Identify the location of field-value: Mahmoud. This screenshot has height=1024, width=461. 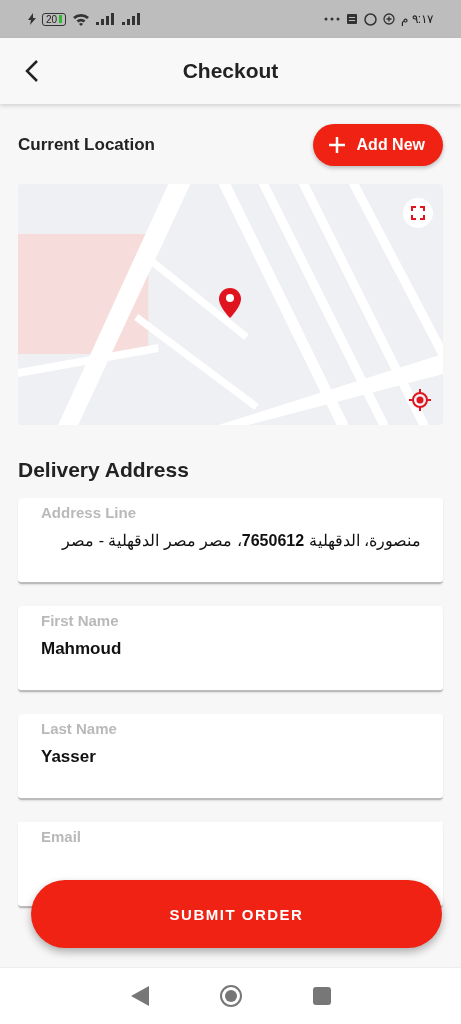
(82, 649).